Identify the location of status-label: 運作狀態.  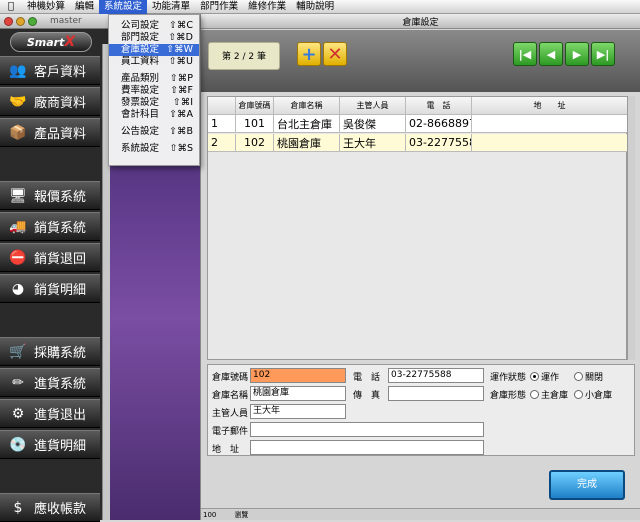
(508, 378).